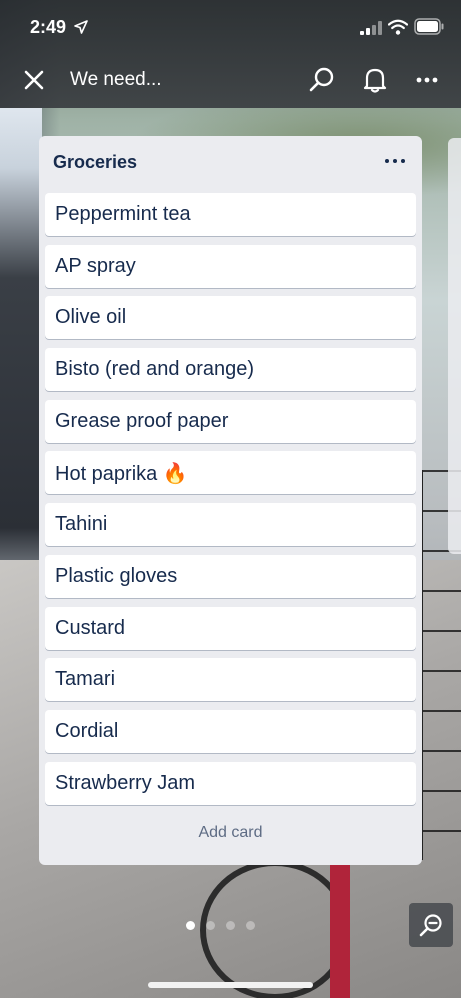  I want to click on card-title: Peppermint tea, so click(123, 214).